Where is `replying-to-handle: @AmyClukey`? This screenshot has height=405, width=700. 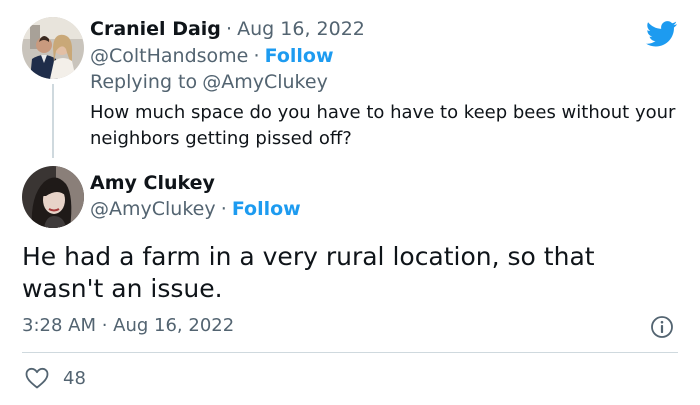 replying-to-handle: @AmyClukey is located at coordinates (265, 82).